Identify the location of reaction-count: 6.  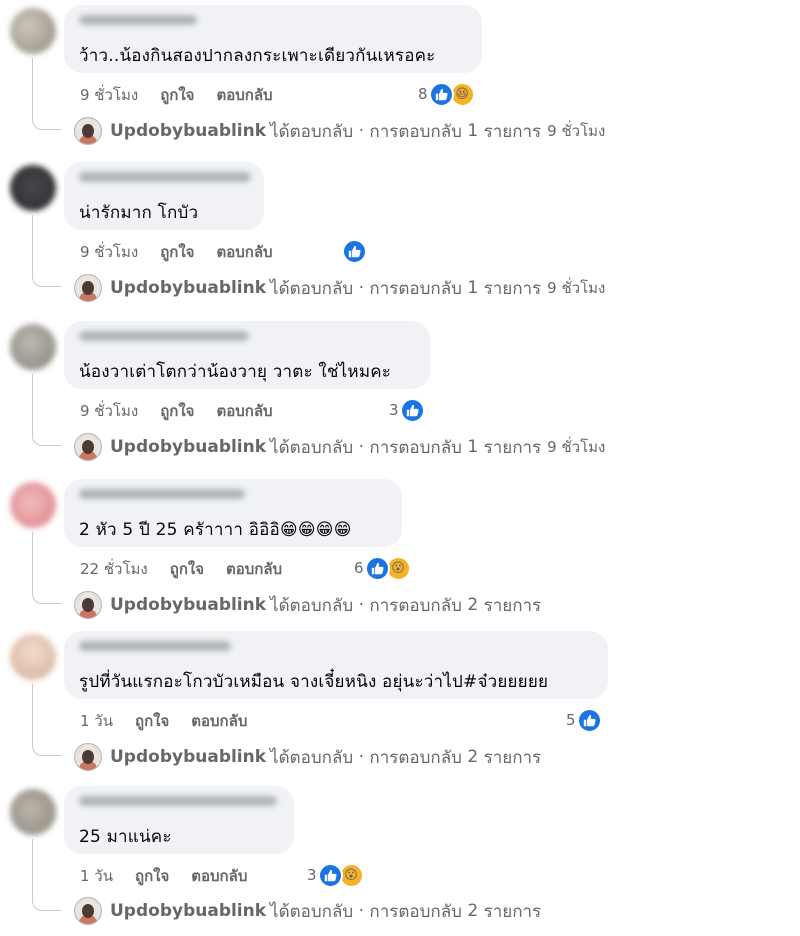
(359, 568).